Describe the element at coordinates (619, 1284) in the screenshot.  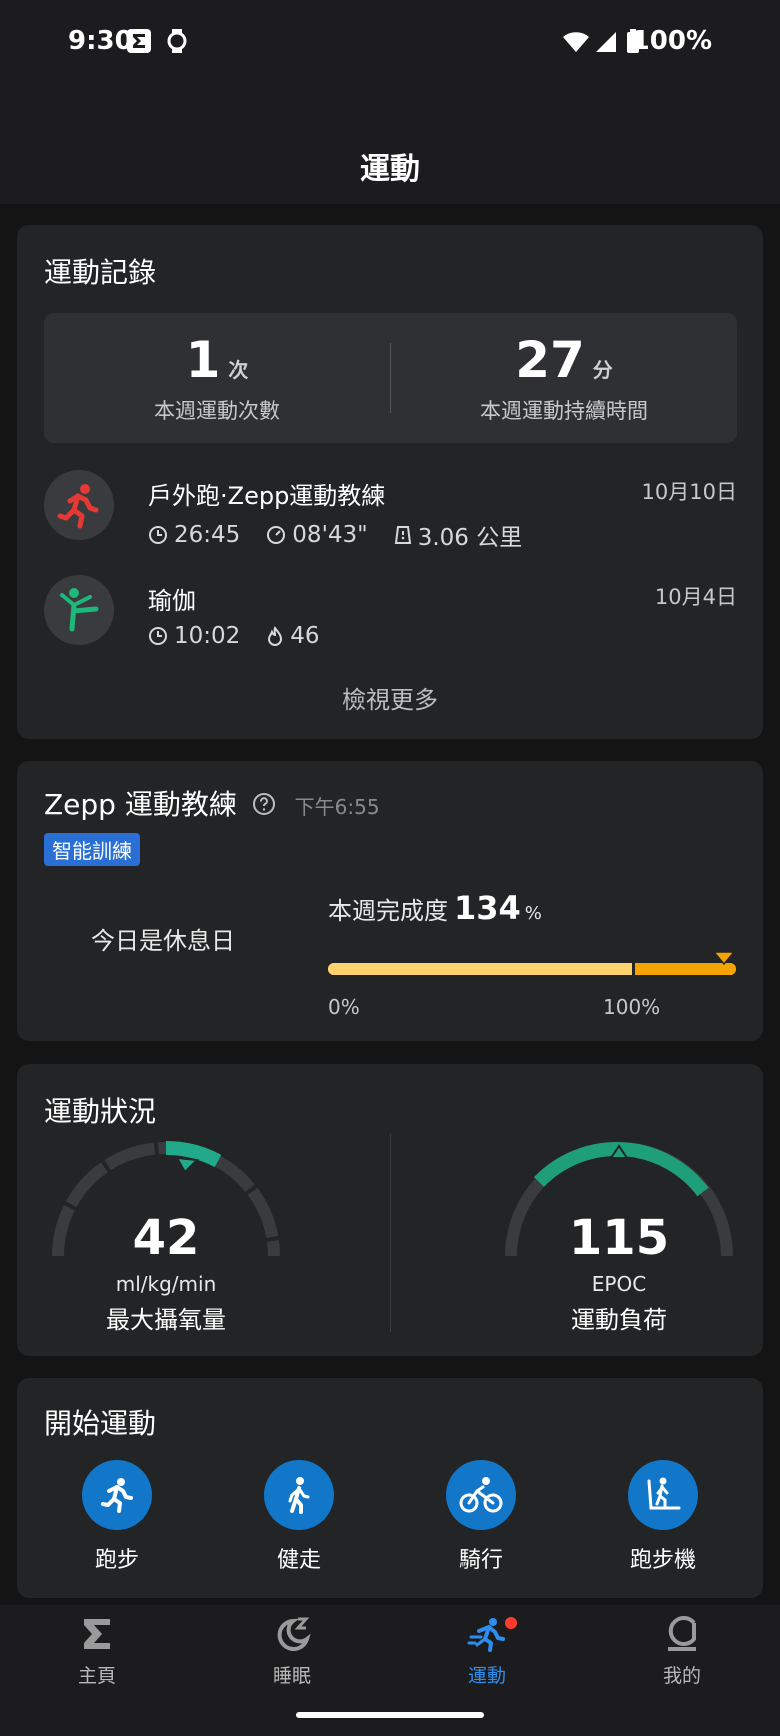
I see `training-load-unit: EPOC` at that location.